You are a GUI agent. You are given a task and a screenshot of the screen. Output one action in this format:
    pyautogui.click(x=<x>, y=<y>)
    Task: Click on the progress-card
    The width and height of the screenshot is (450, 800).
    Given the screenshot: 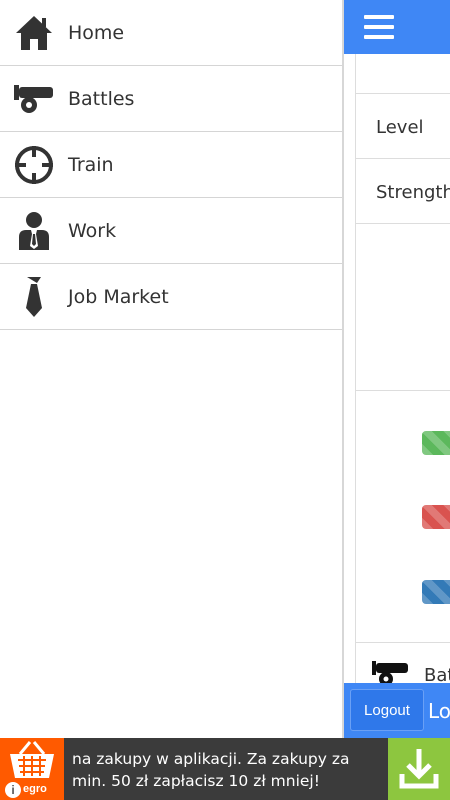 What is the action you would take?
    pyautogui.click(x=402, y=516)
    